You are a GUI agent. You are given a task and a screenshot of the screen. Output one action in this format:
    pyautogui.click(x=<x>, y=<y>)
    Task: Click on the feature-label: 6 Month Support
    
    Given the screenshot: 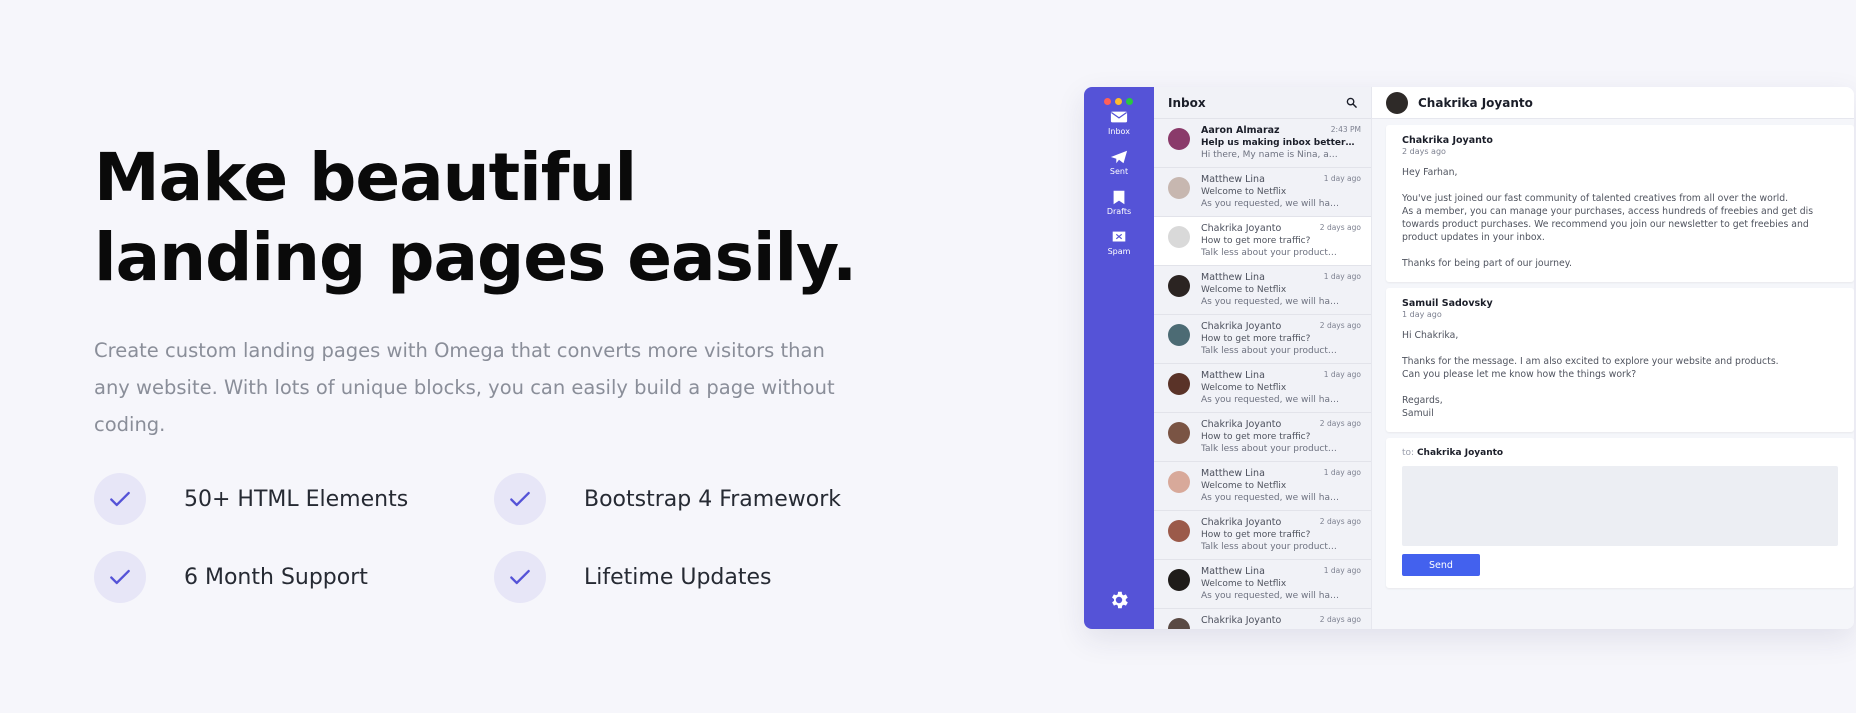 What is the action you would take?
    pyautogui.click(x=276, y=577)
    